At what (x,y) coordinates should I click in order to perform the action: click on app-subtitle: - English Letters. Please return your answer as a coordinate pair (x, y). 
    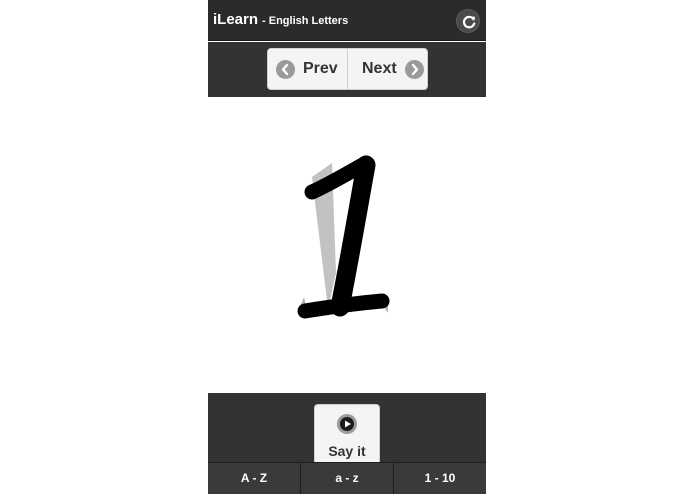
    Looking at the image, I should click on (305, 21).